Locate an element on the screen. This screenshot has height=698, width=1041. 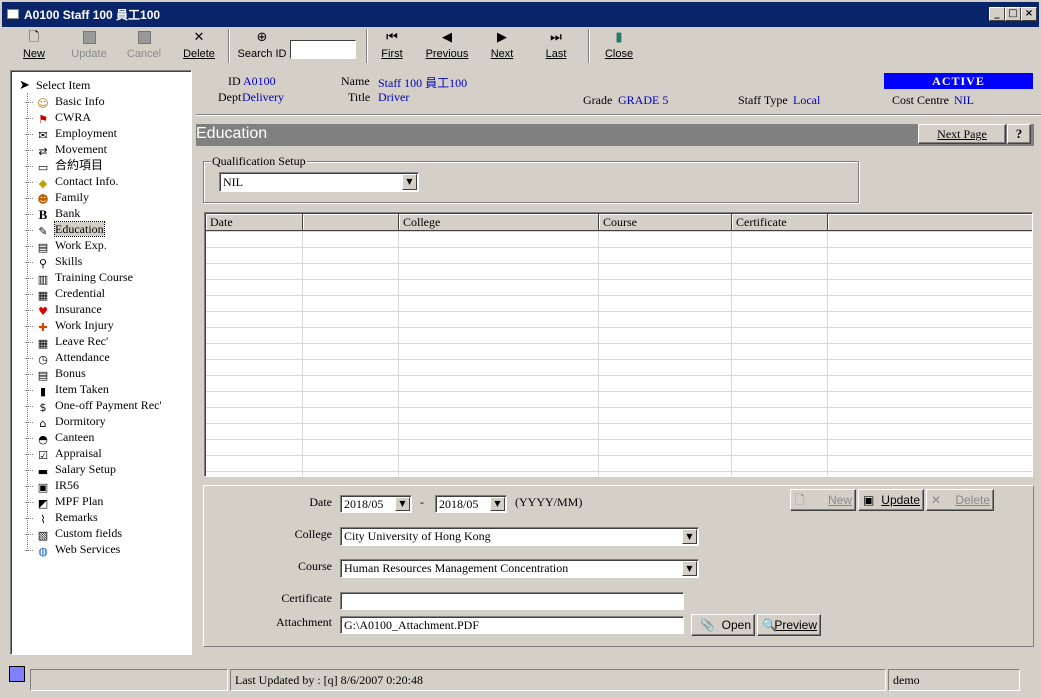
tree-item-label: CWRA is located at coordinates (73, 117).